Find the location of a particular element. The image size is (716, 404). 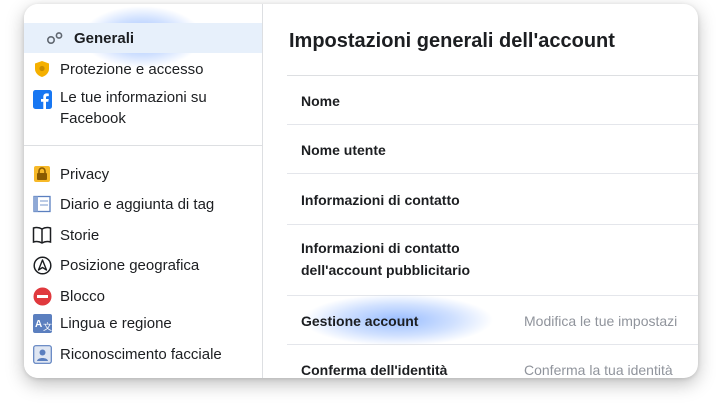

sidebar-item-label: Diario e aggiunta di tag is located at coordinates (137, 204).